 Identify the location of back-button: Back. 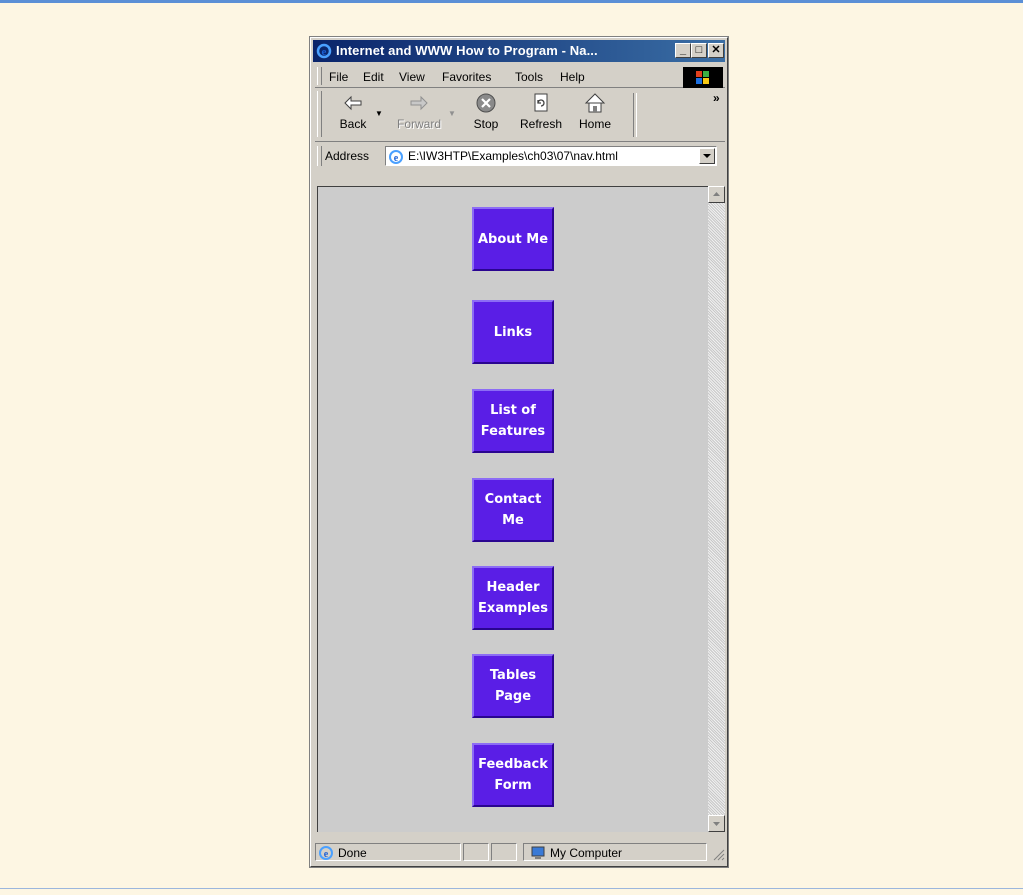
(353, 111).